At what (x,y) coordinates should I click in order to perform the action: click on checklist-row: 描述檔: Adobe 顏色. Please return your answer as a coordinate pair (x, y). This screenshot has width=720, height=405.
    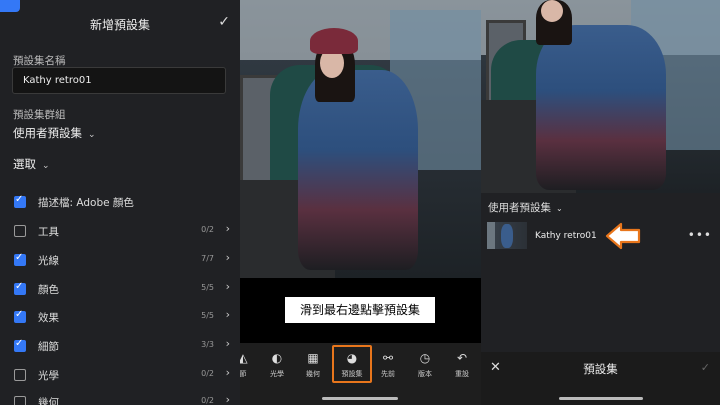
    Looking at the image, I should click on (123, 203).